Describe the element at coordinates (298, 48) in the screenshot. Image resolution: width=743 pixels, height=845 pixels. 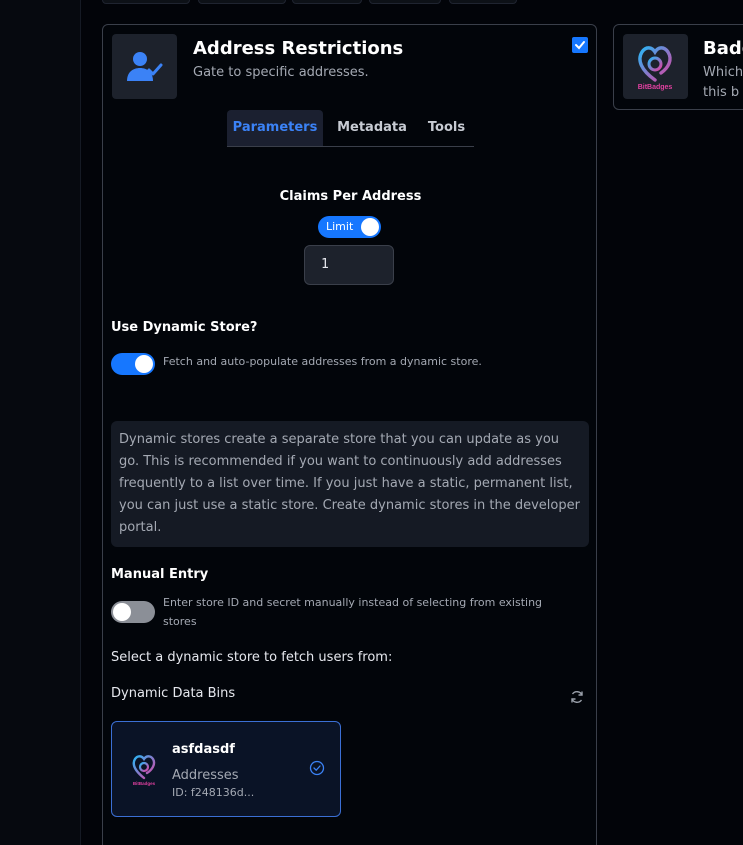
I see `card-title: Address Restrictions` at that location.